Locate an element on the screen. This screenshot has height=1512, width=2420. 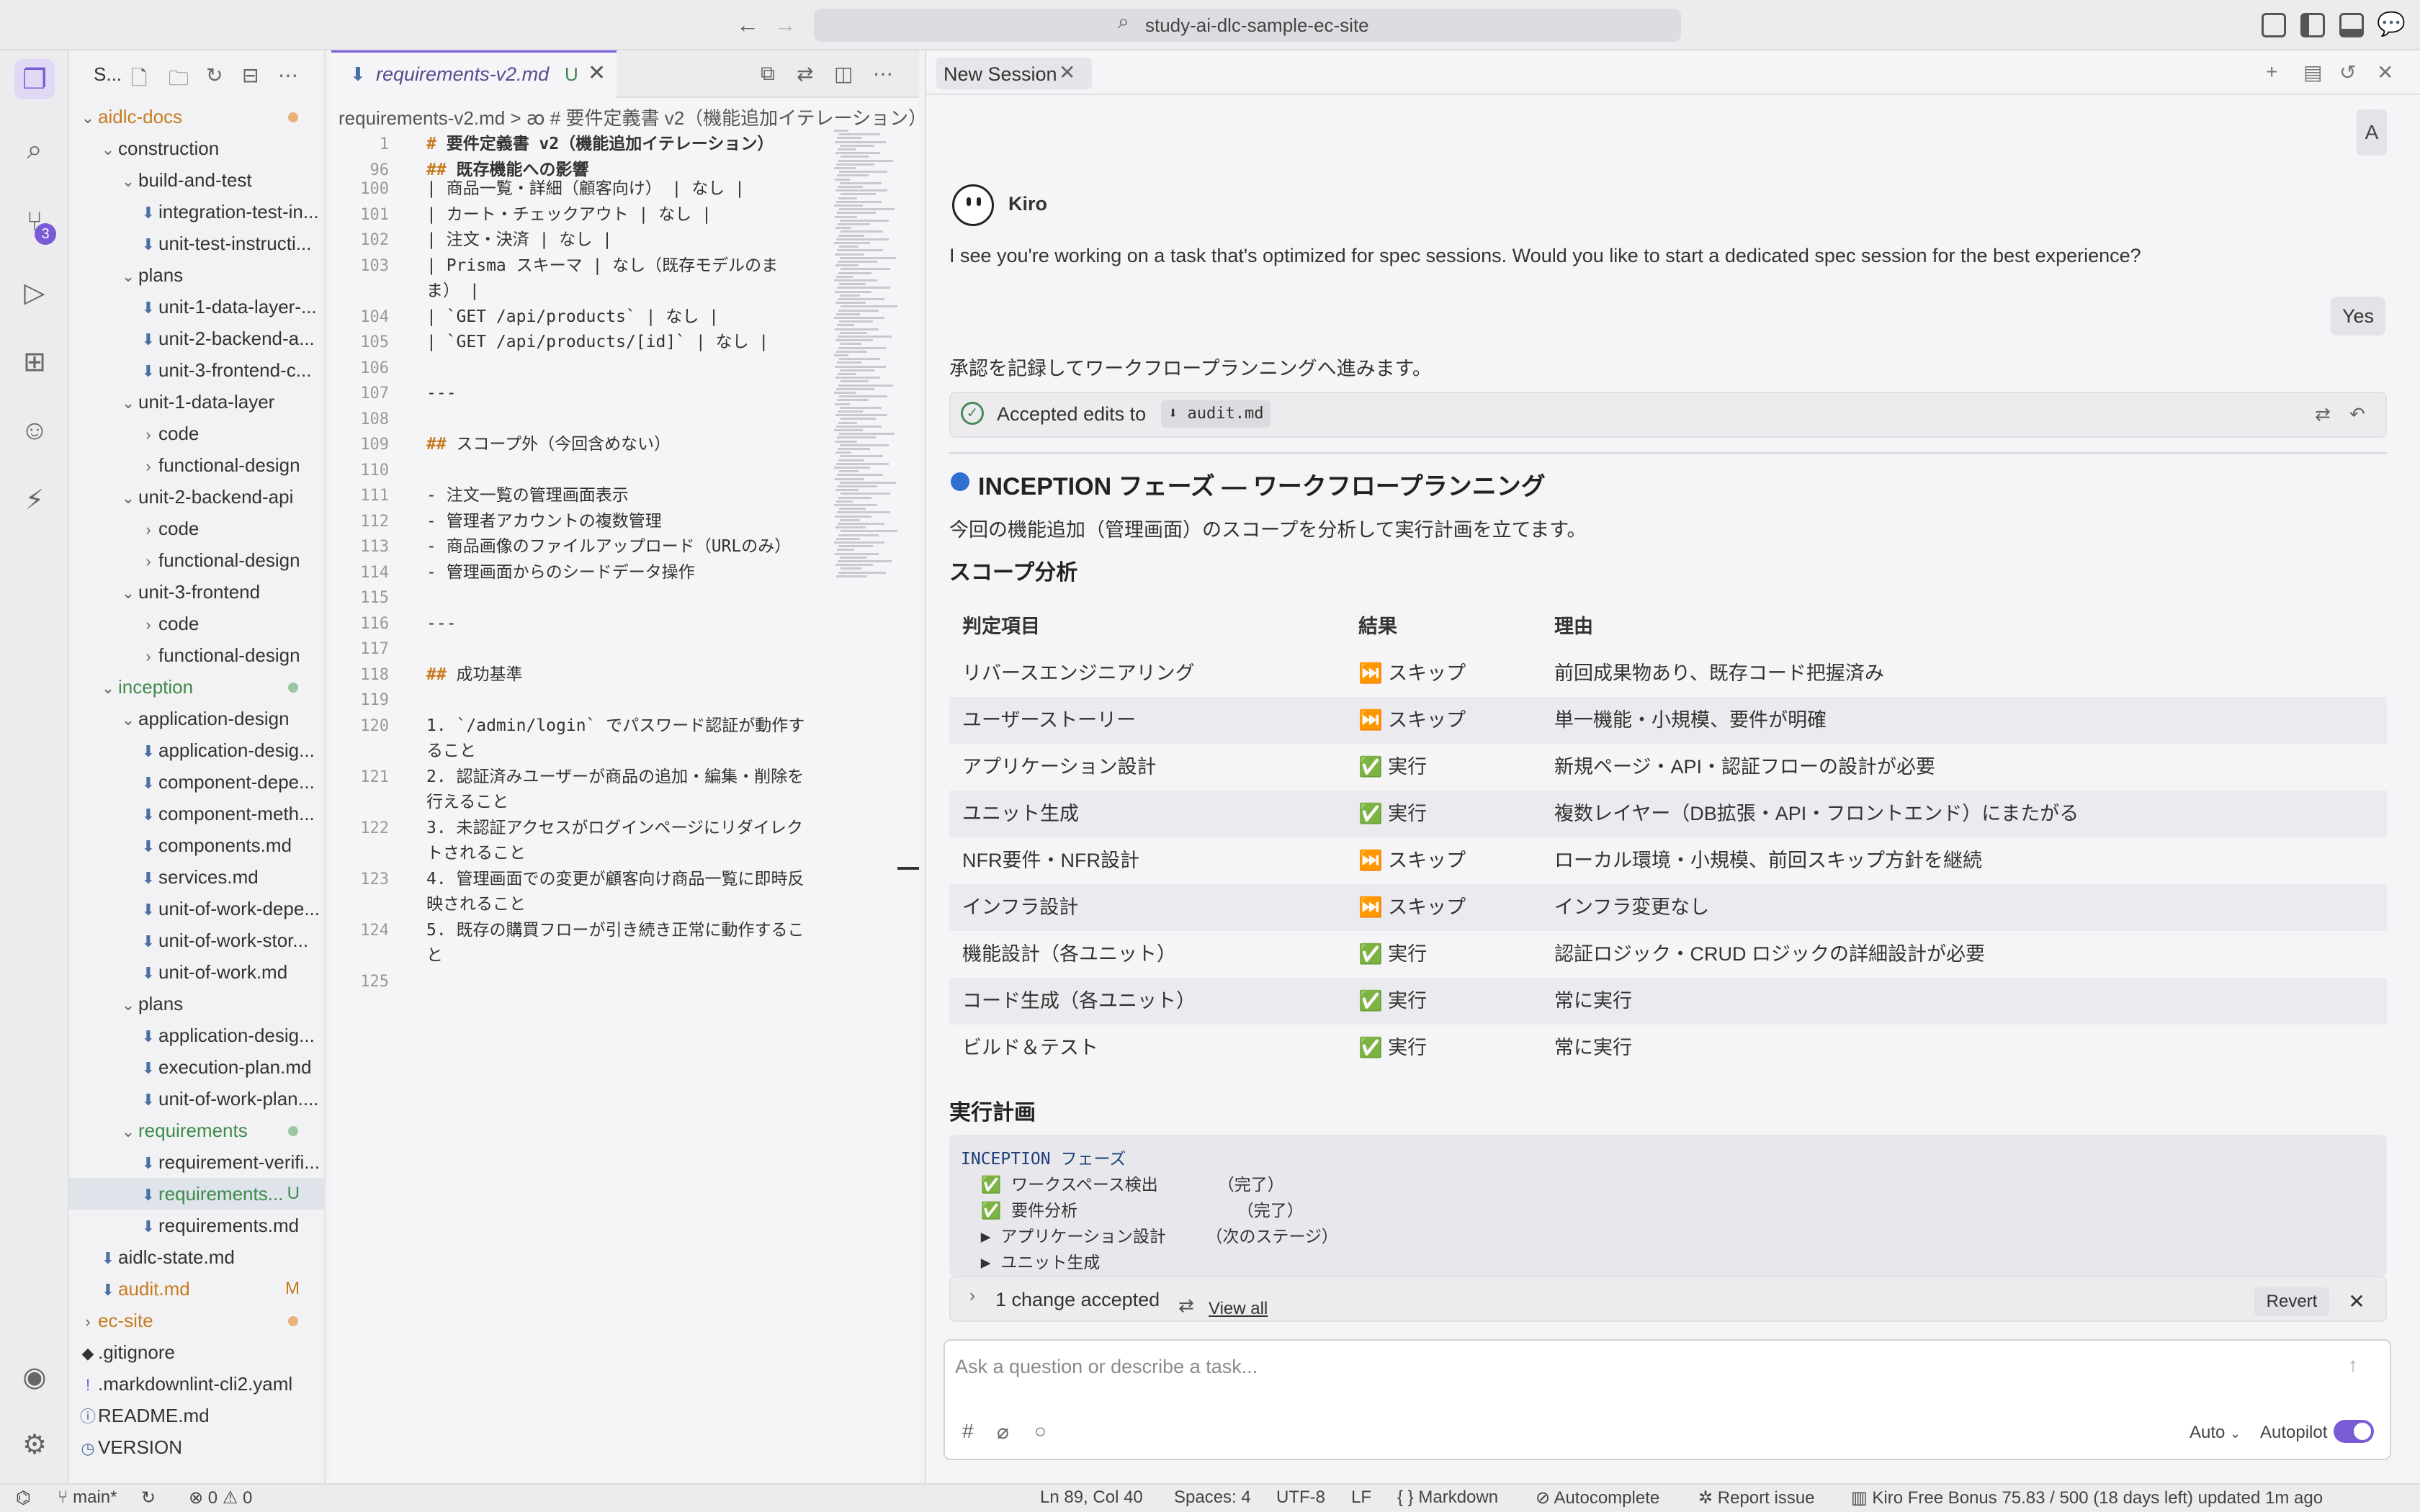
chevron-right-icon: › is located at coordinates (972, 1296).